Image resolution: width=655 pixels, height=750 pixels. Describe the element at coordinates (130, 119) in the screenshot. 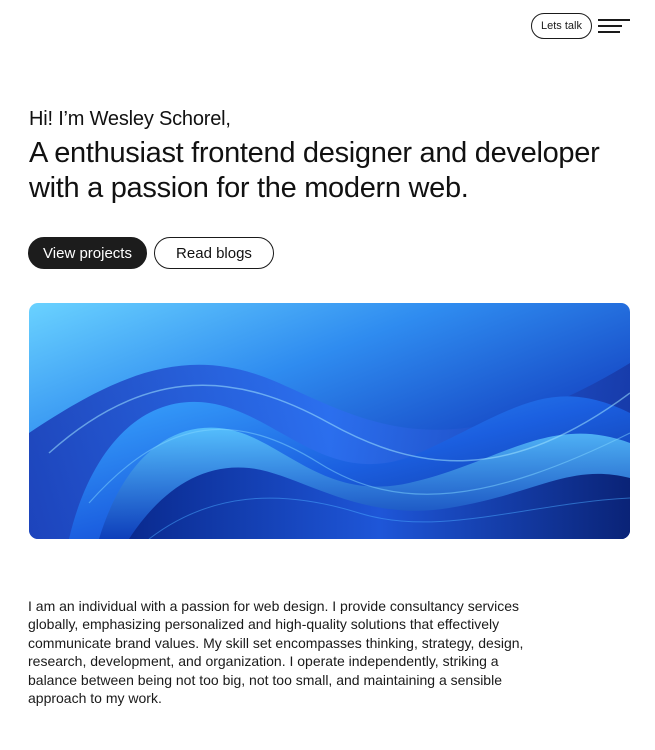

I see `greeting: Hi! I’m Wesley Schorel,` at that location.